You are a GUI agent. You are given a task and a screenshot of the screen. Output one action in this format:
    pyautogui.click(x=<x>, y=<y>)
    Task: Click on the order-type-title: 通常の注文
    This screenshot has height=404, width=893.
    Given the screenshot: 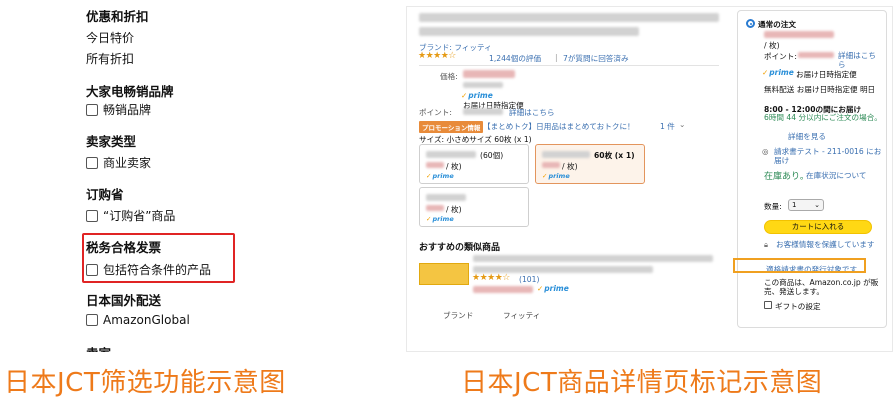 What is the action you would take?
    pyautogui.click(x=777, y=24)
    